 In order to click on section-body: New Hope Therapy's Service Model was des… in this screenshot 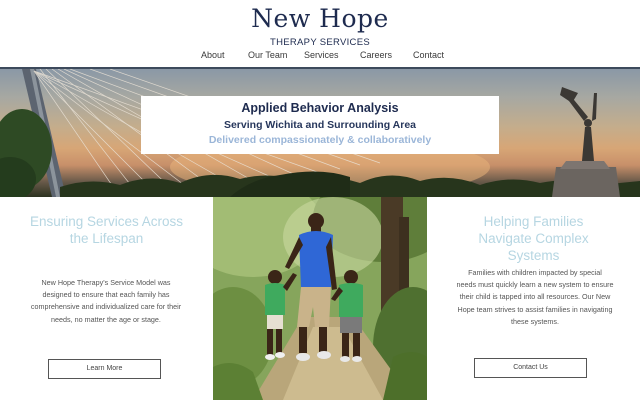, I will do `click(106, 301)`.